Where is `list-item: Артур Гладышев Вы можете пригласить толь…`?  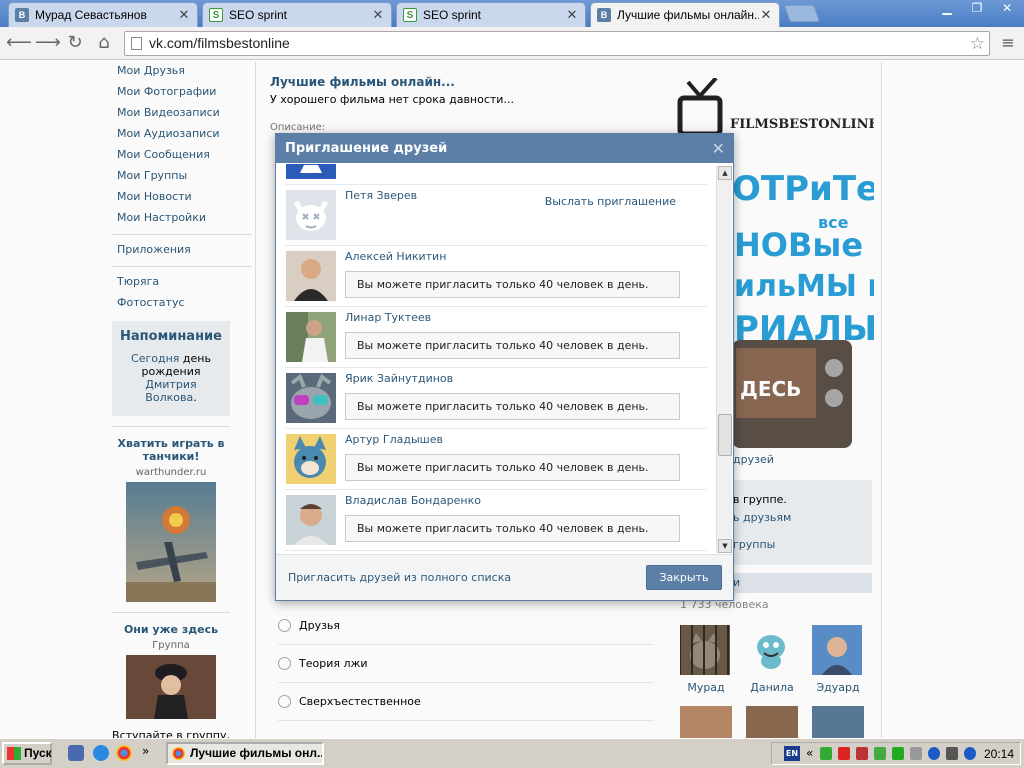
list-item: Артур Гладышев Вы можете пригласить толь… is located at coordinates (496, 459).